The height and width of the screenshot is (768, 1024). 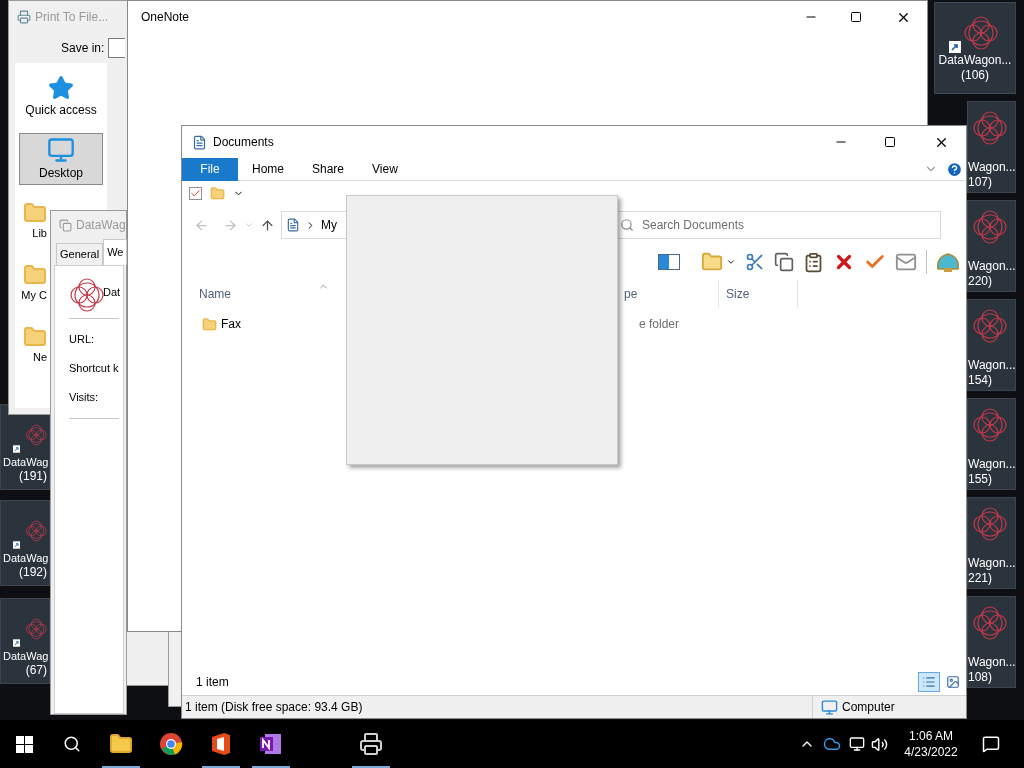 What do you see at coordinates (671, 294) in the screenshot?
I see `column-header: pe` at bounding box center [671, 294].